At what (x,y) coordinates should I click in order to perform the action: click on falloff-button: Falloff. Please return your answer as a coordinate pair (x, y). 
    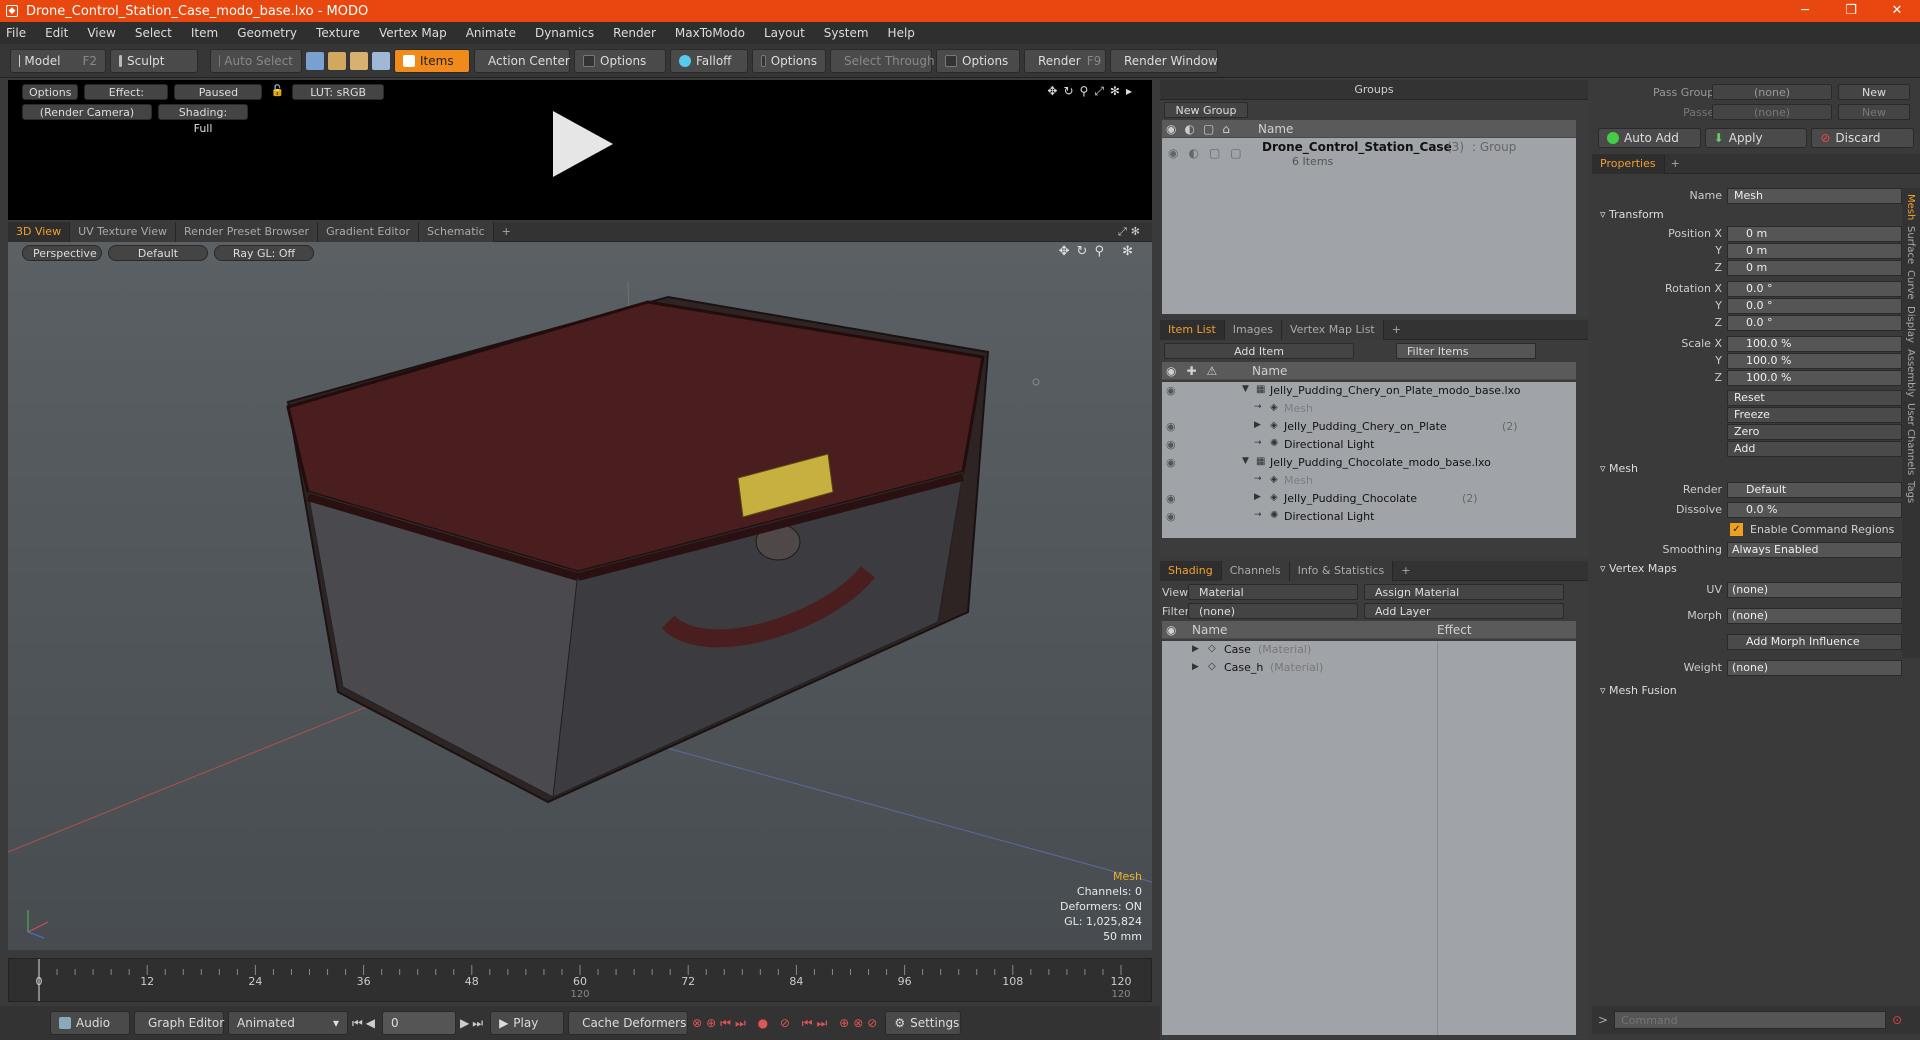
    Looking at the image, I should click on (709, 60).